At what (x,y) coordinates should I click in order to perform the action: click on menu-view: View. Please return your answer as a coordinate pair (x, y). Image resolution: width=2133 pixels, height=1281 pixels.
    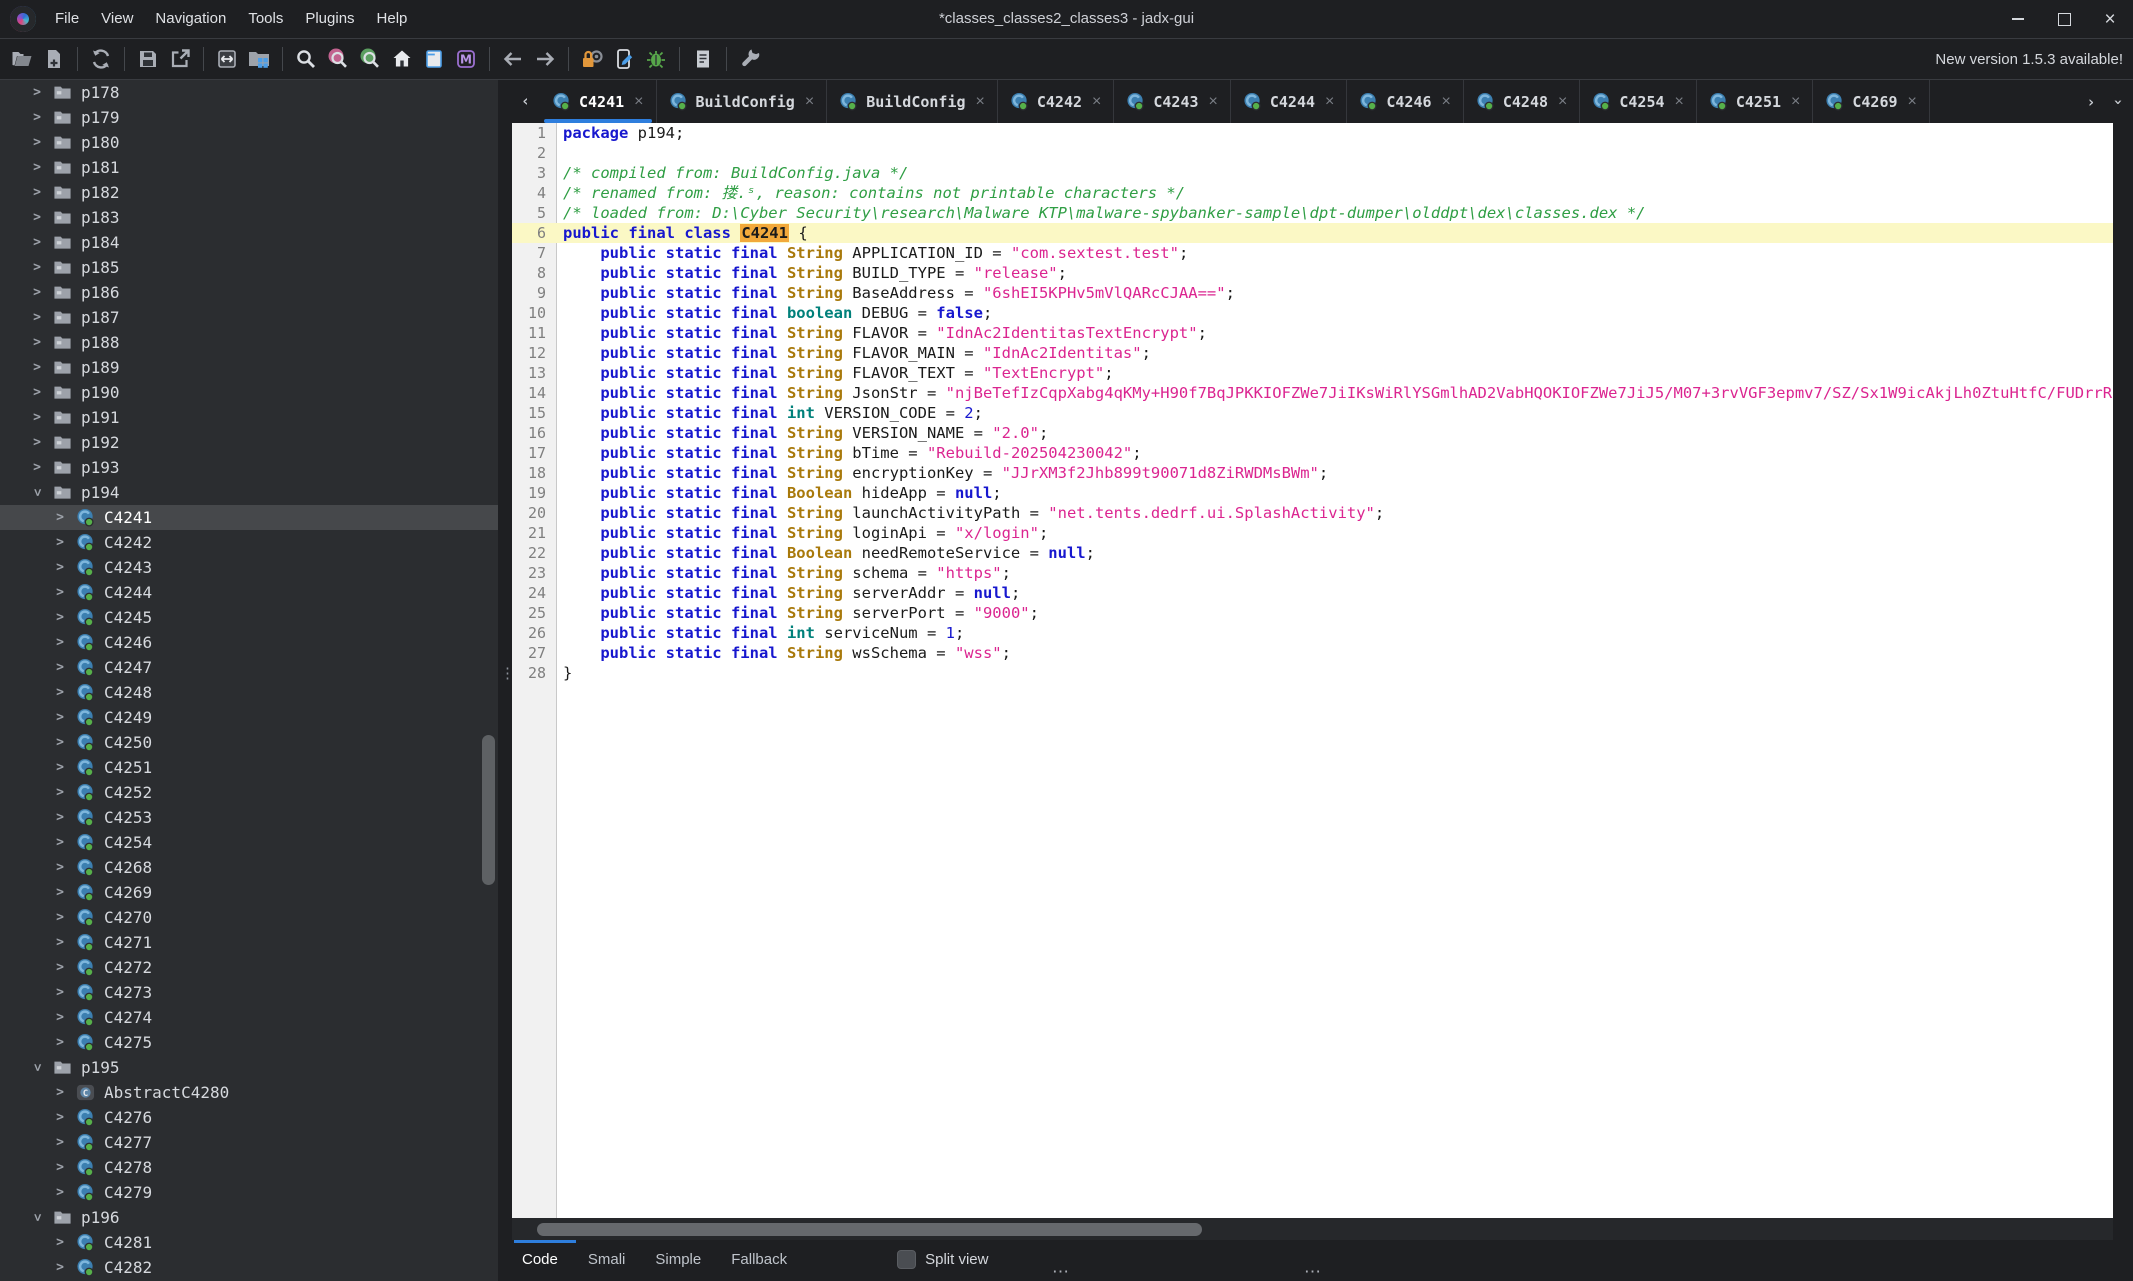
    Looking at the image, I should click on (117, 19).